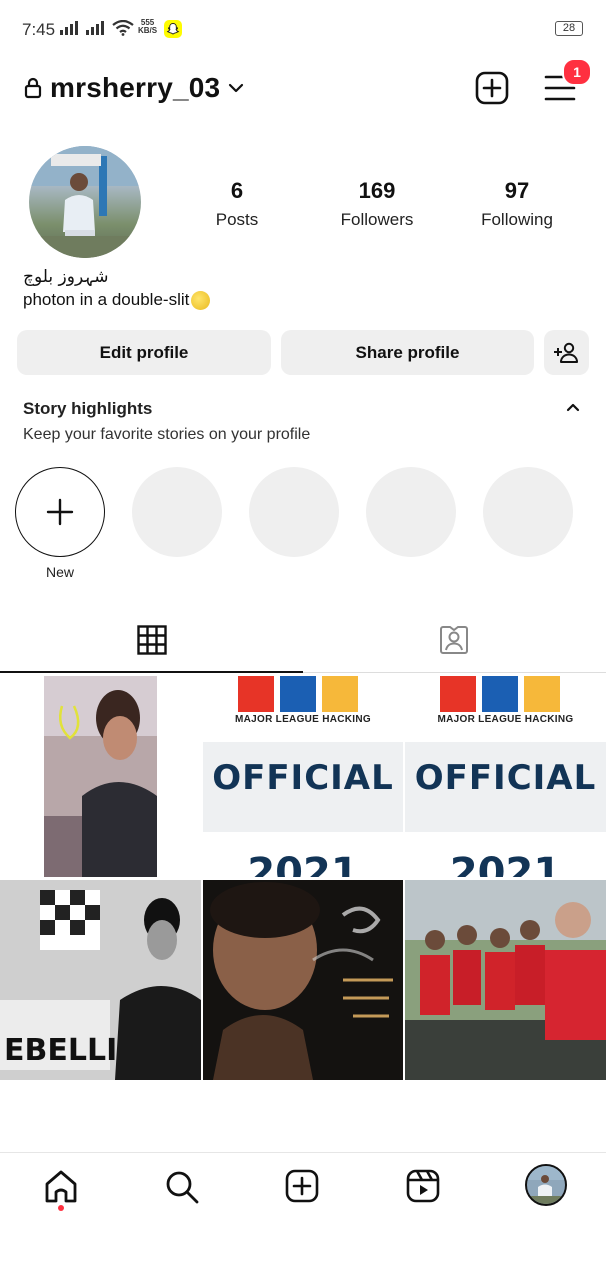 This screenshot has height=1281, width=606. I want to click on followers-count: 169, so click(377, 190).